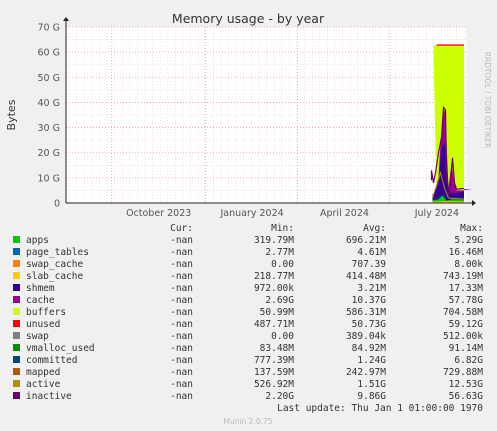 The height and width of the screenshot is (431, 497). I want to click on legend-name: unused, so click(43, 324).